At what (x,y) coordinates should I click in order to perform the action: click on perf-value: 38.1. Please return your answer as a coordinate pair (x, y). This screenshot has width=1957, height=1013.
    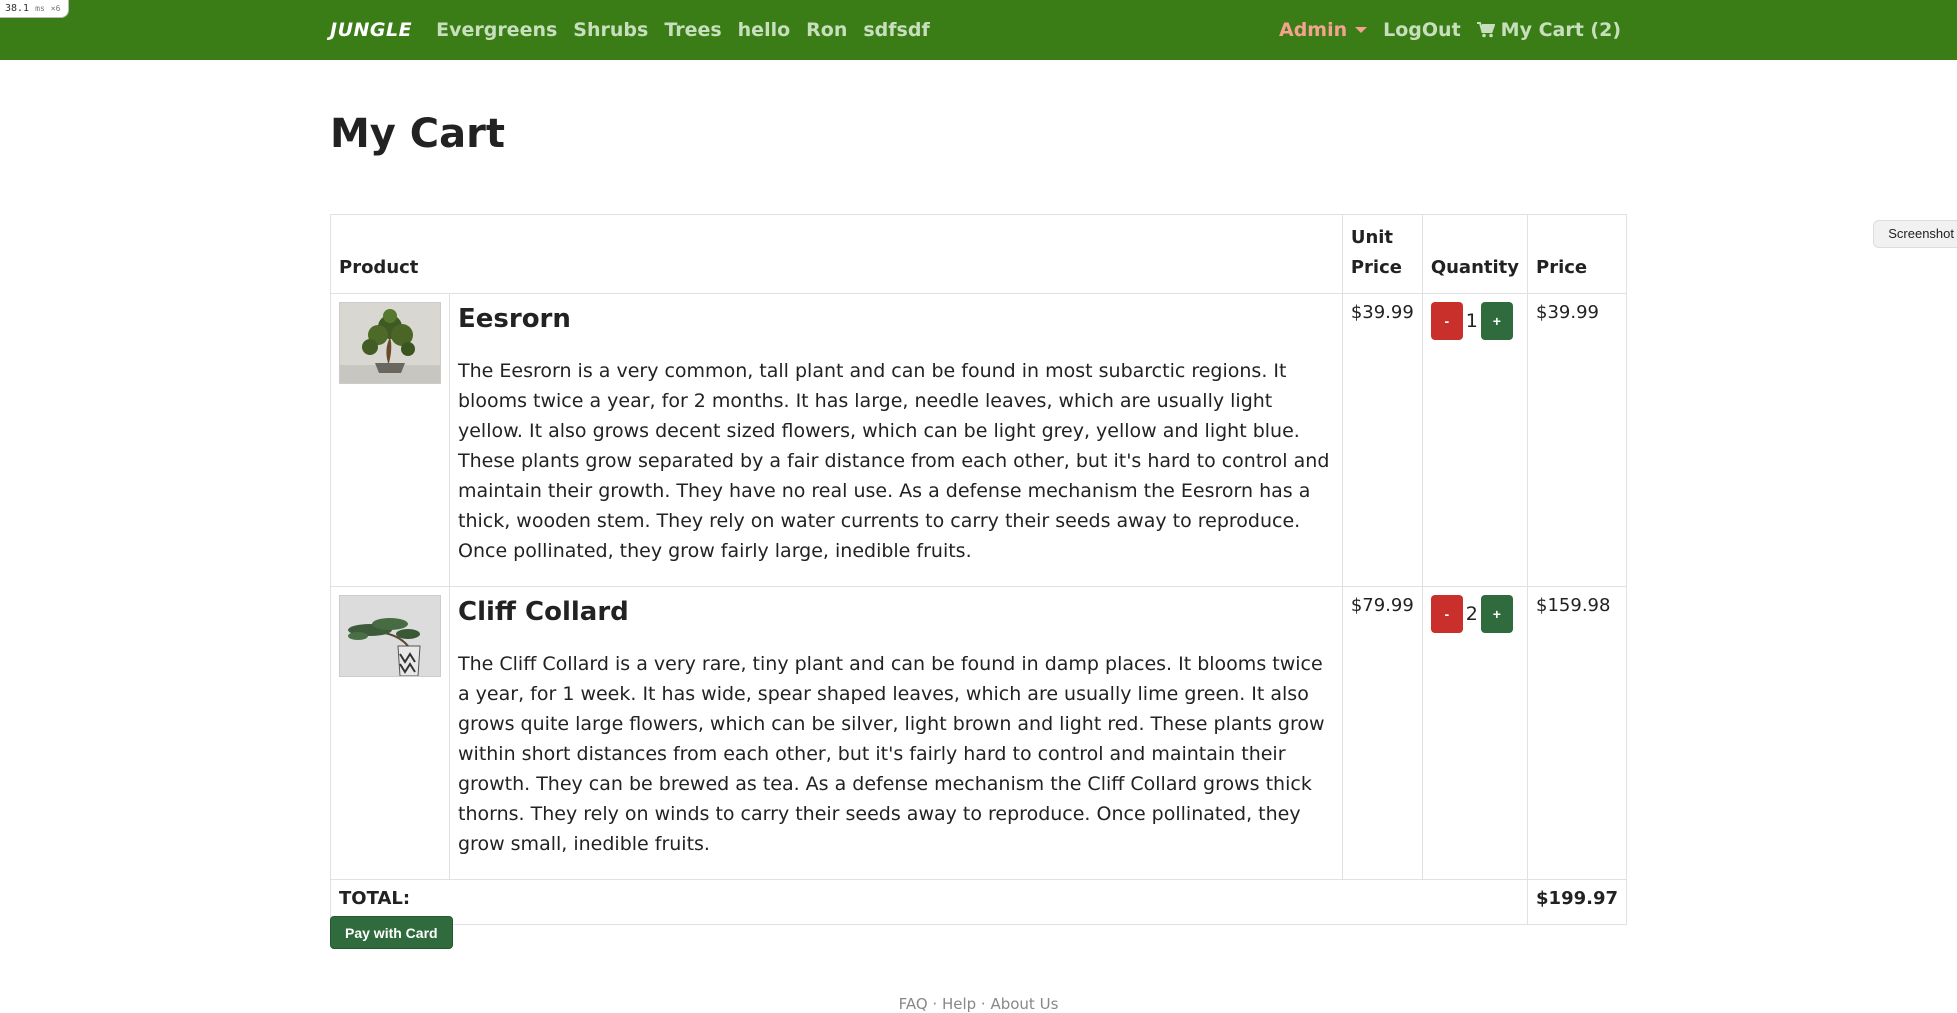
    Looking at the image, I should click on (17, 8).